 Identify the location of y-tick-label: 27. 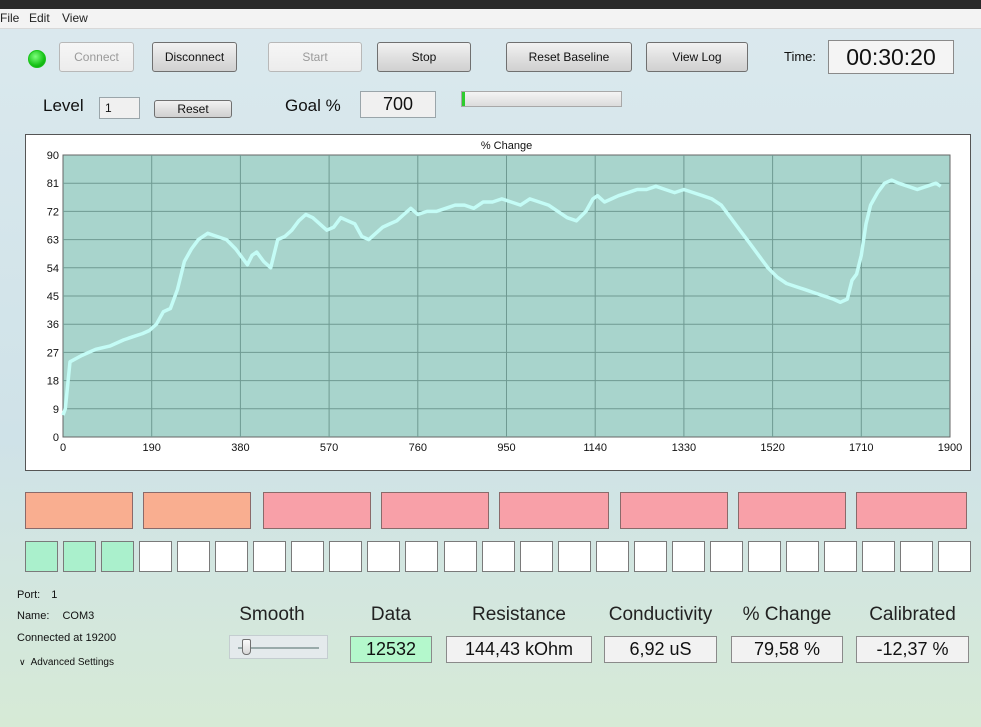
(53, 353).